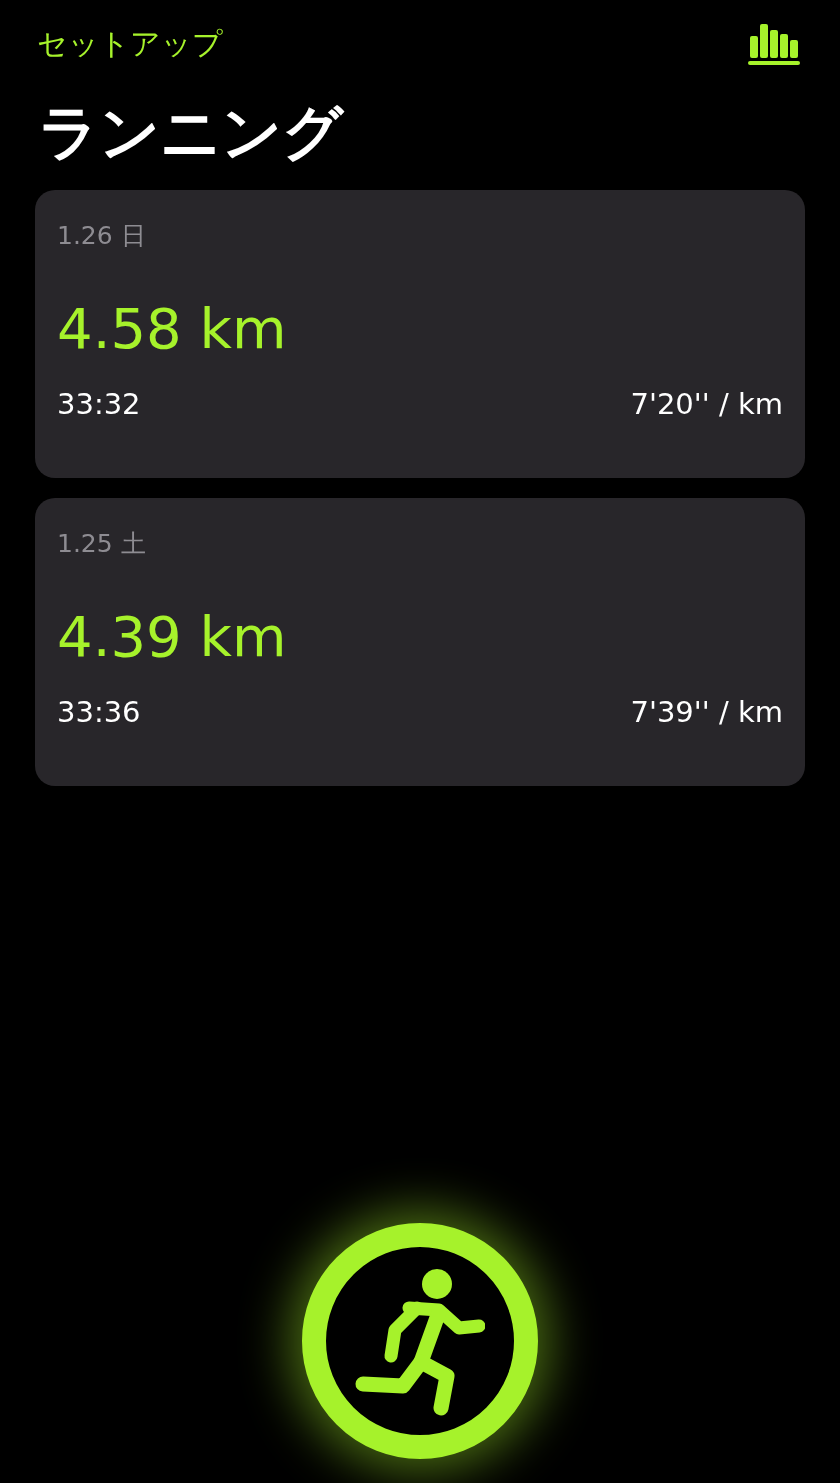 This screenshot has width=840, height=1483. What do you see at coordinates (172, 329) in the screenshot?
I see `workout-distance: 4.58 km` at bounding box center [172, 329].